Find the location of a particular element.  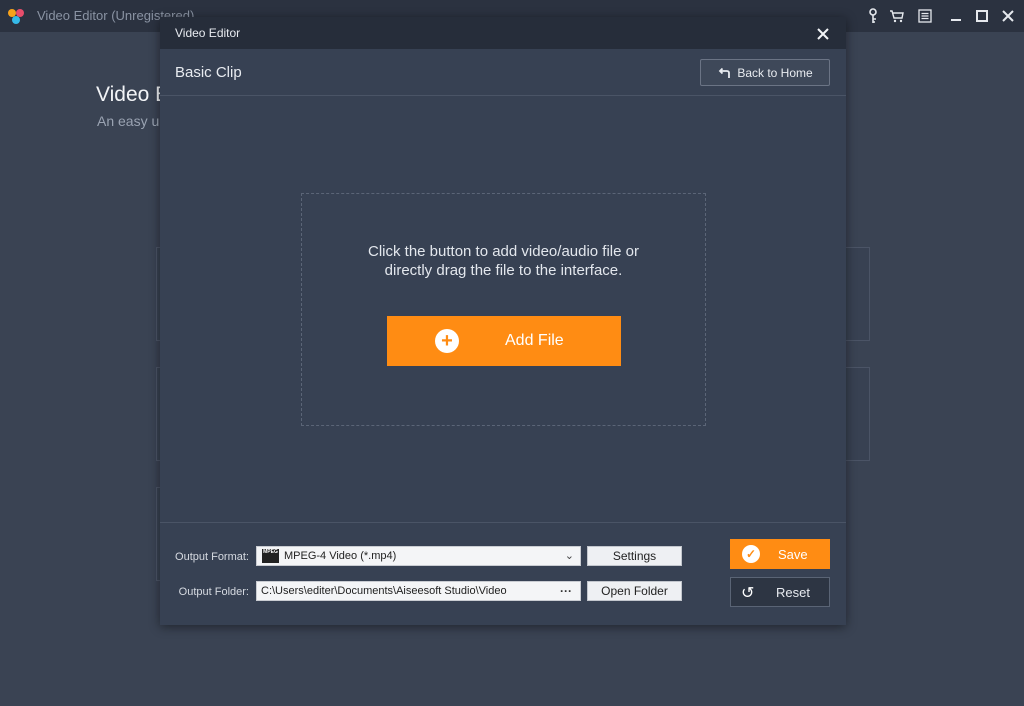

add-file-label: Add File is located at coordinates (534, 340).